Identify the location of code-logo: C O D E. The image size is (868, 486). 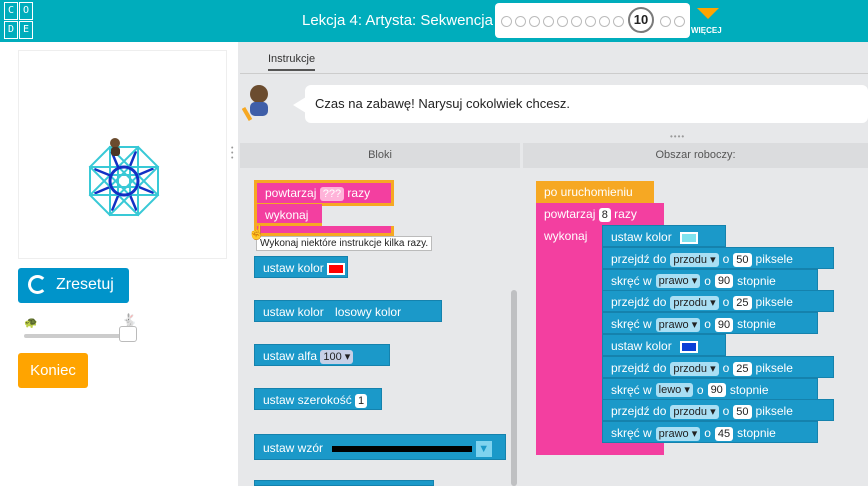
(26, 21).